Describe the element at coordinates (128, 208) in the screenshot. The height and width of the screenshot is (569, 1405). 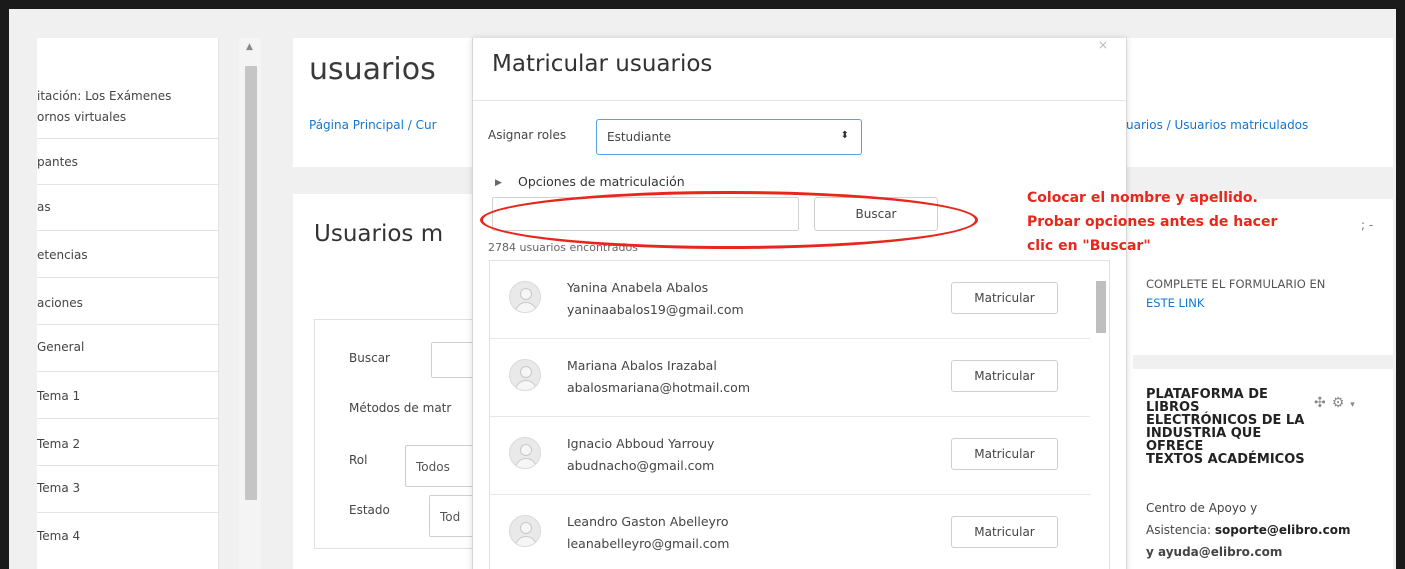
I see `sidebar-item-badges: as` at that location.